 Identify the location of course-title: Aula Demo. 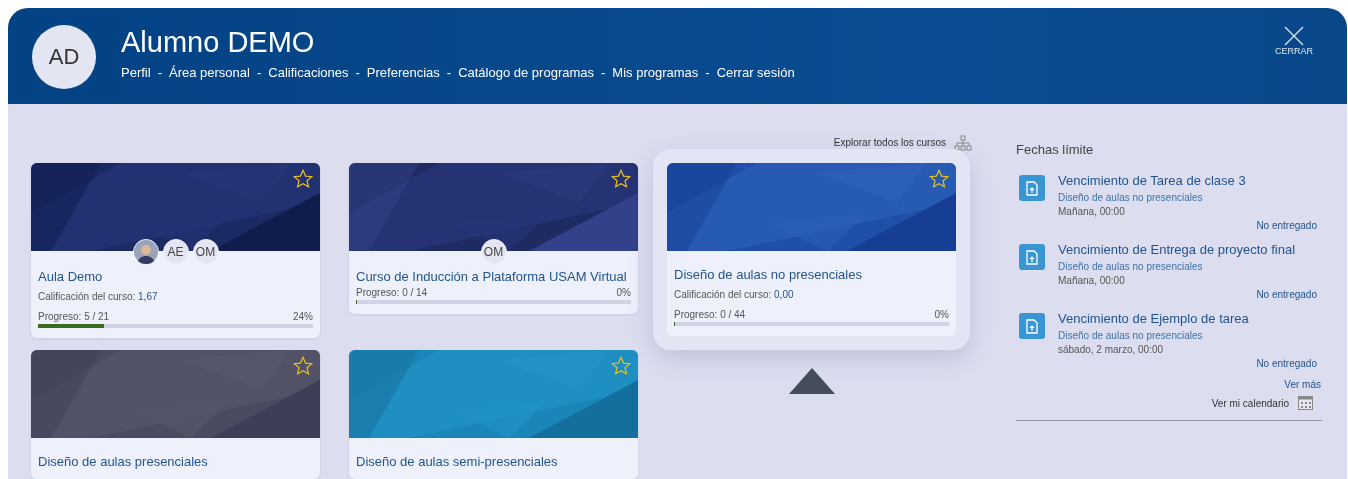
(70, 276).